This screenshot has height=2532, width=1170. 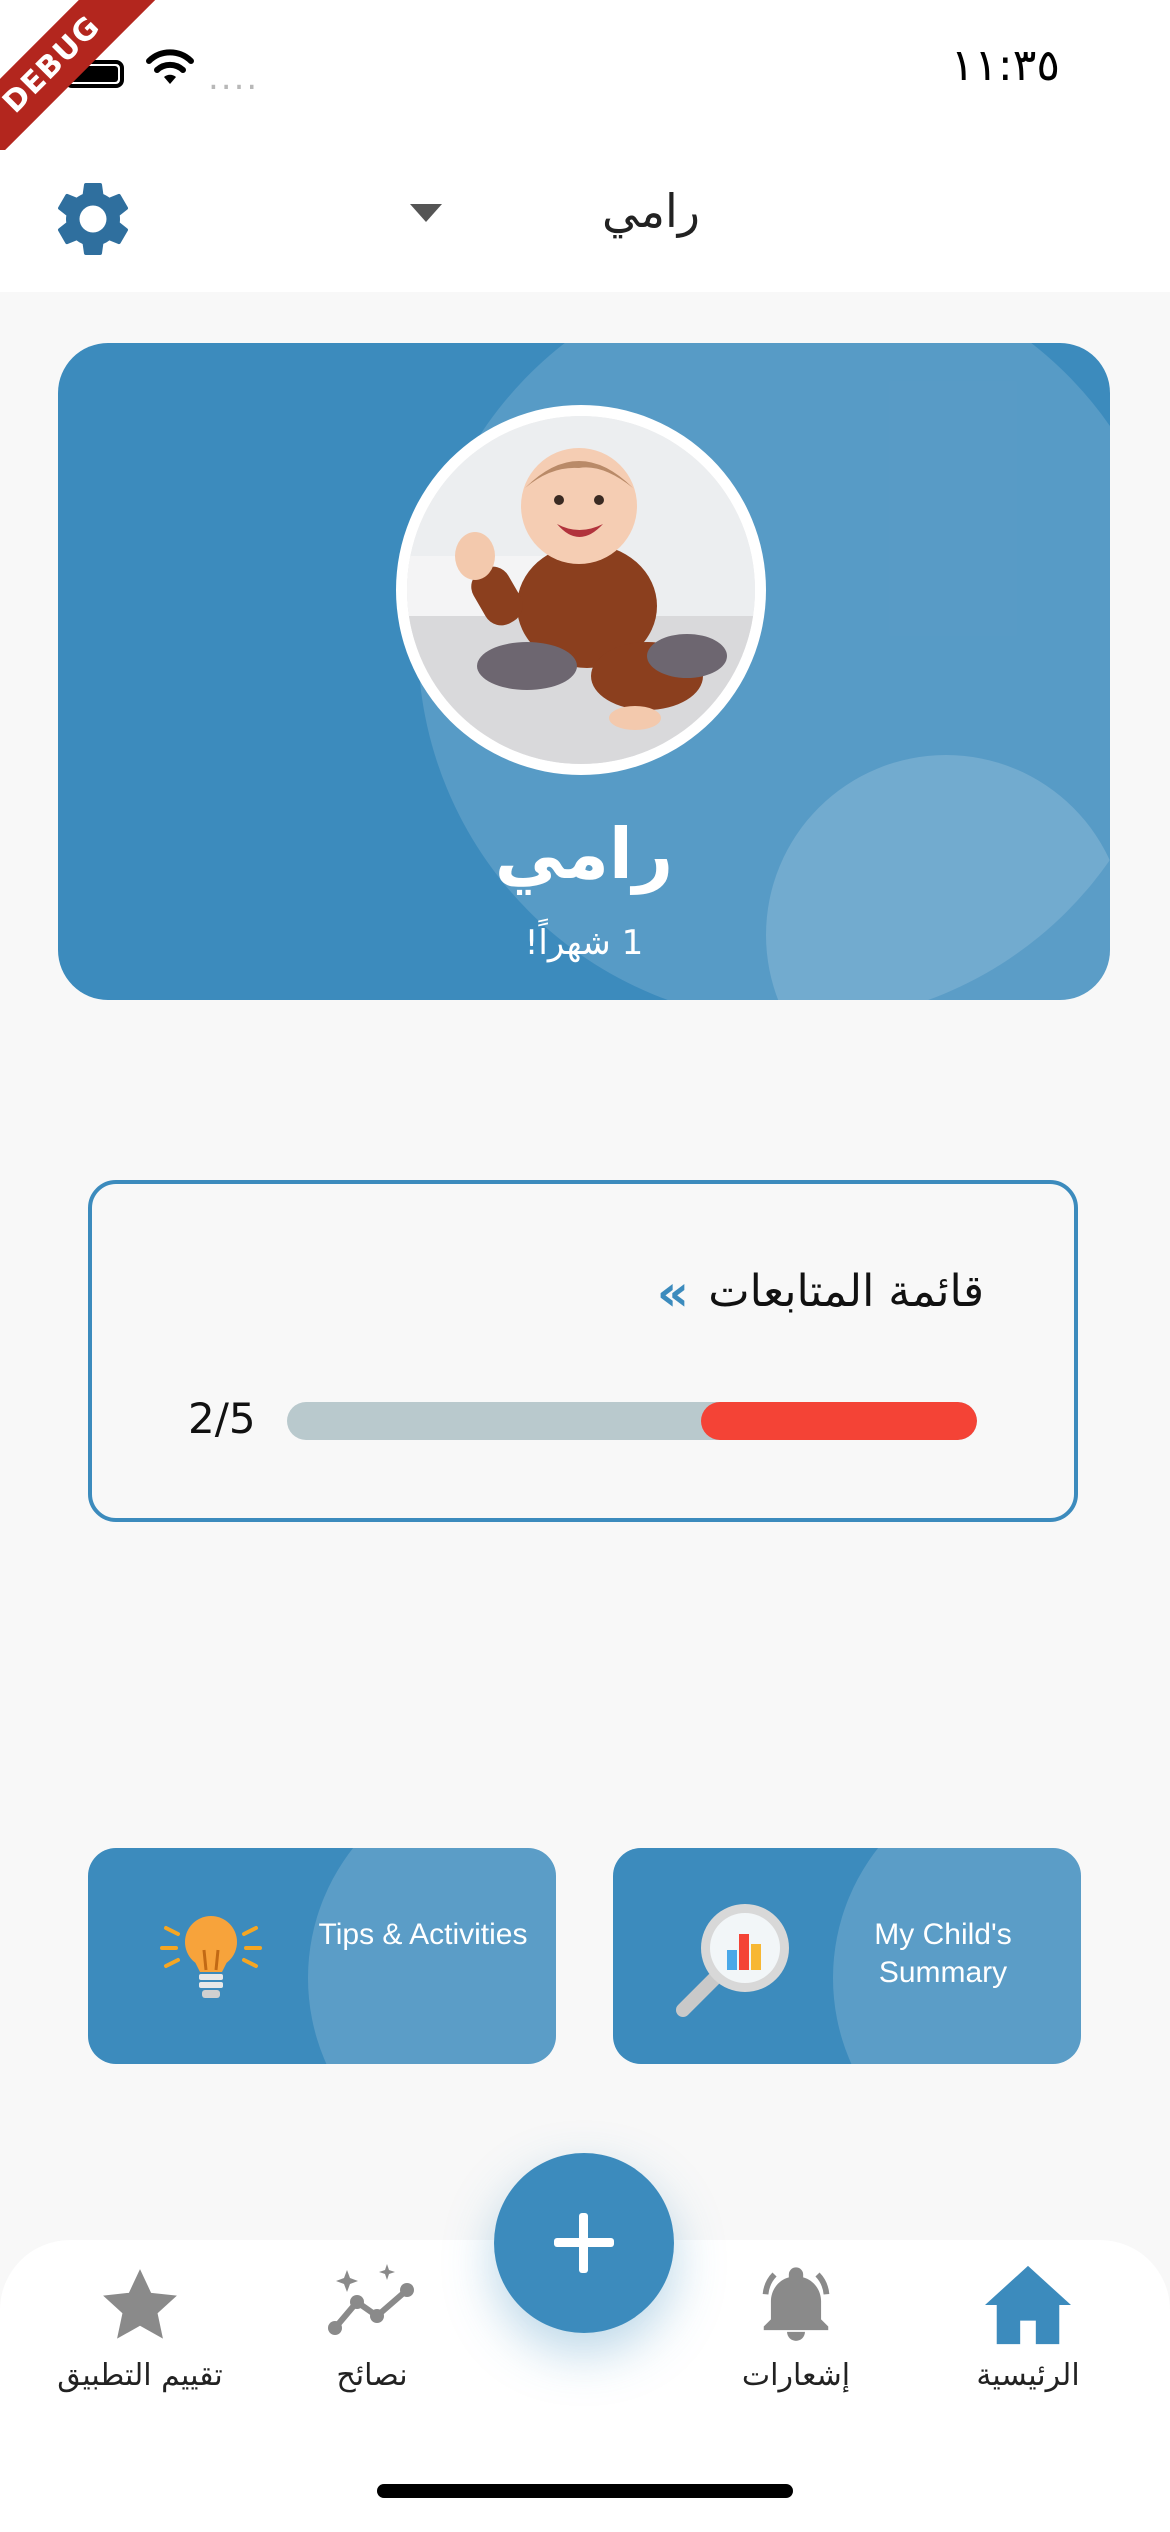 I want to click on child-selector: رامي, so click(x=550, y=215).